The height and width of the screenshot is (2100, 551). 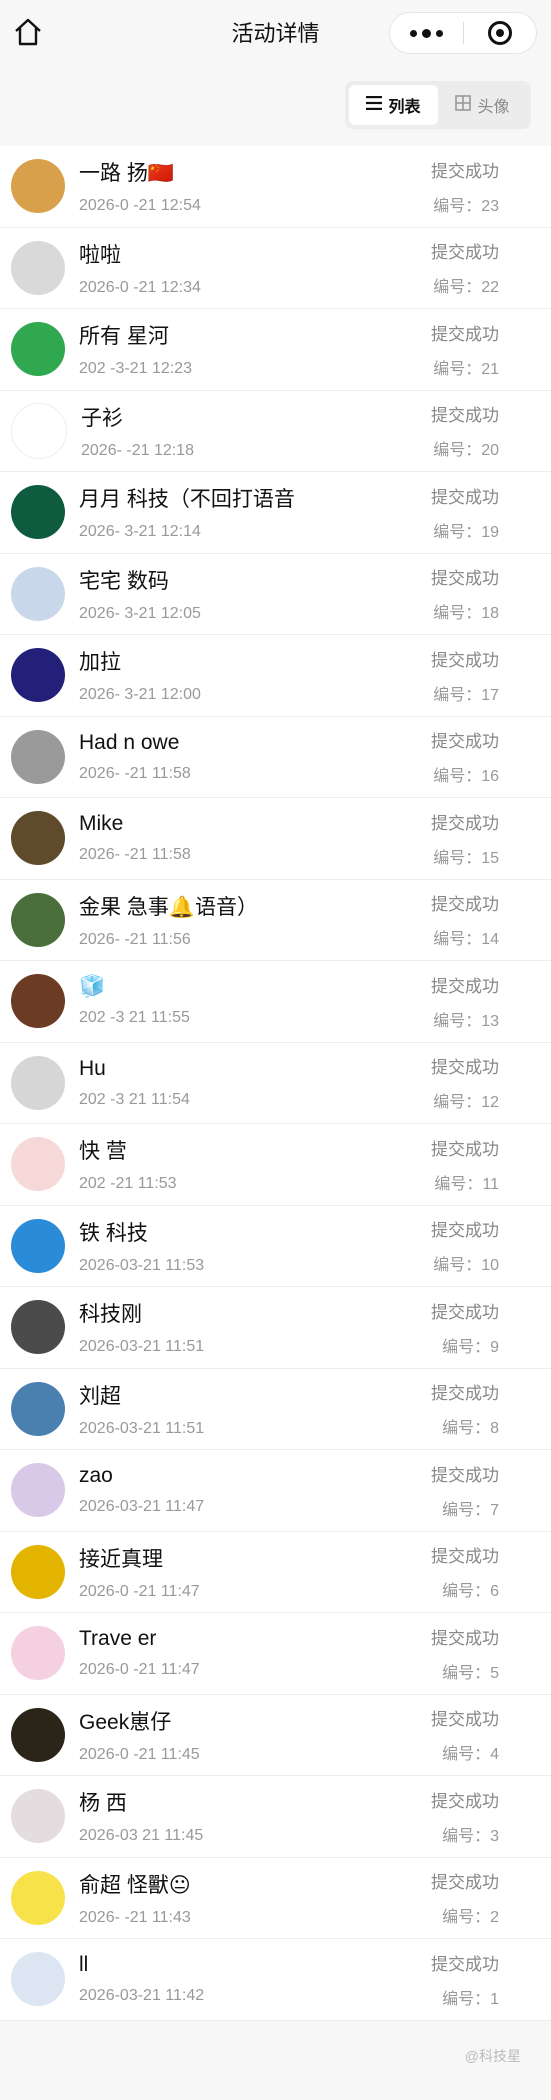 I want to click on entry-number: 编号：8, so click(x=470, y=1426).